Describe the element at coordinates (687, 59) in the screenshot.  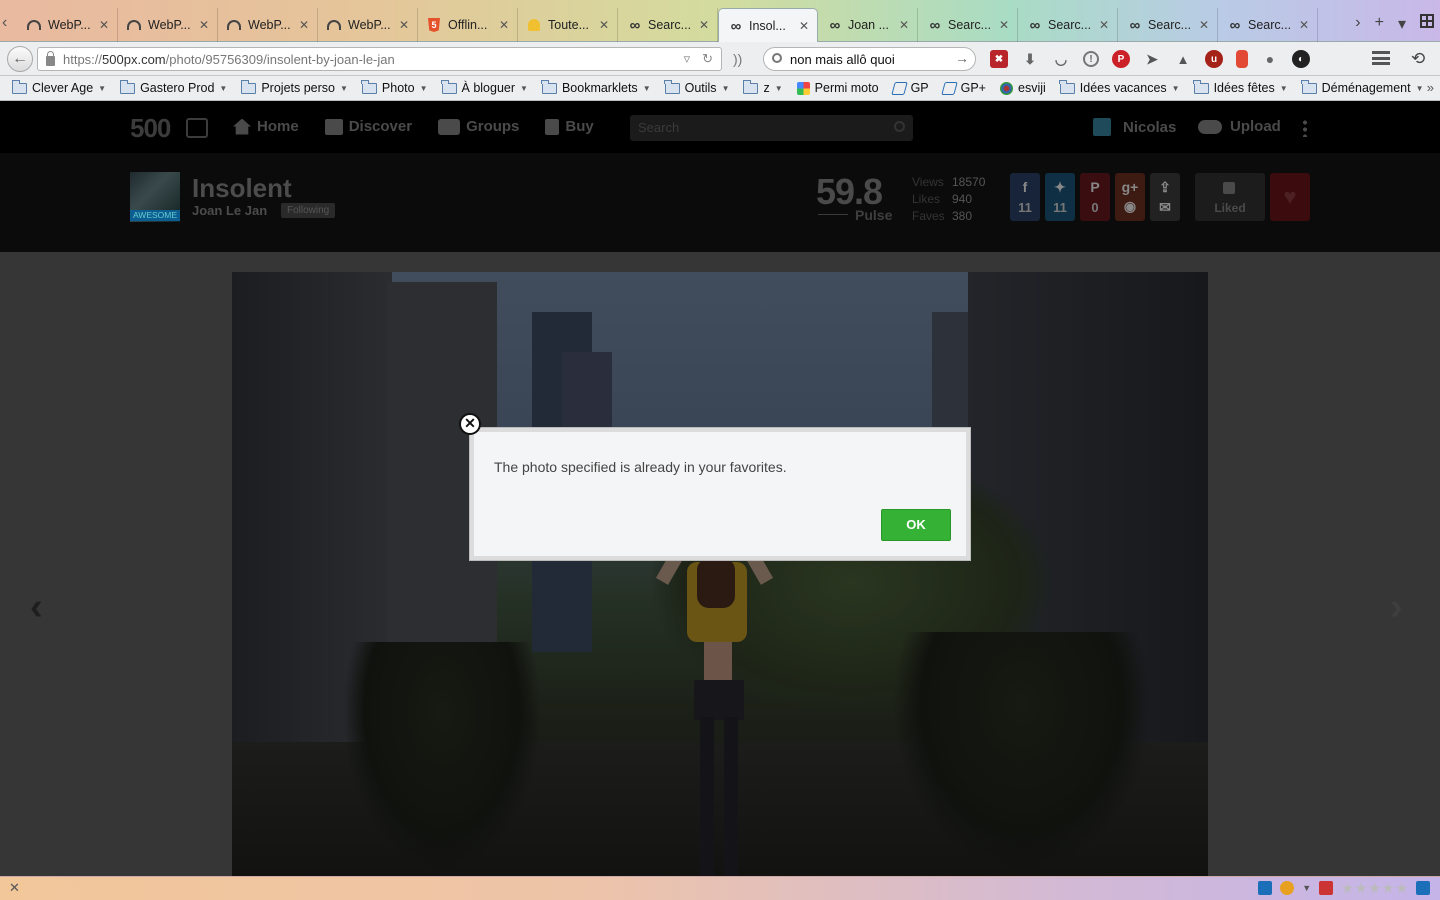
I see `history-dropdown-icon: ▿` at that location.